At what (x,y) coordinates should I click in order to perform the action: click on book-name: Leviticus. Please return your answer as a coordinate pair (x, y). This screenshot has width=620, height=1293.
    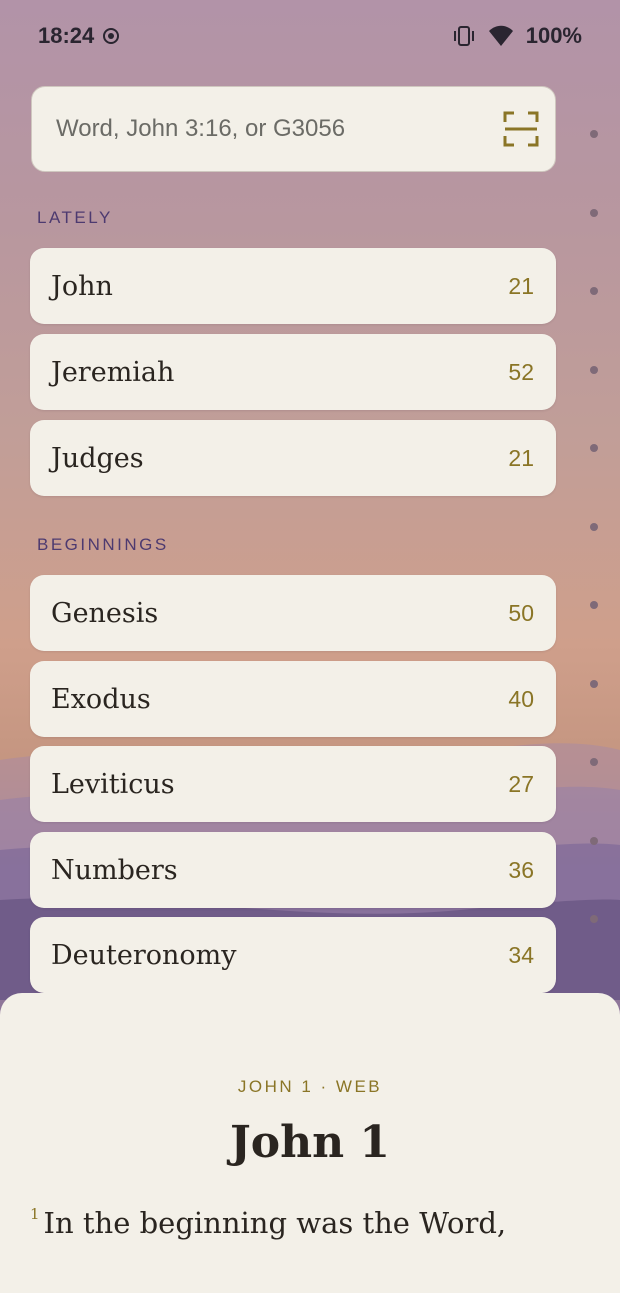
    Looking at the image, I should click on (113, 784).